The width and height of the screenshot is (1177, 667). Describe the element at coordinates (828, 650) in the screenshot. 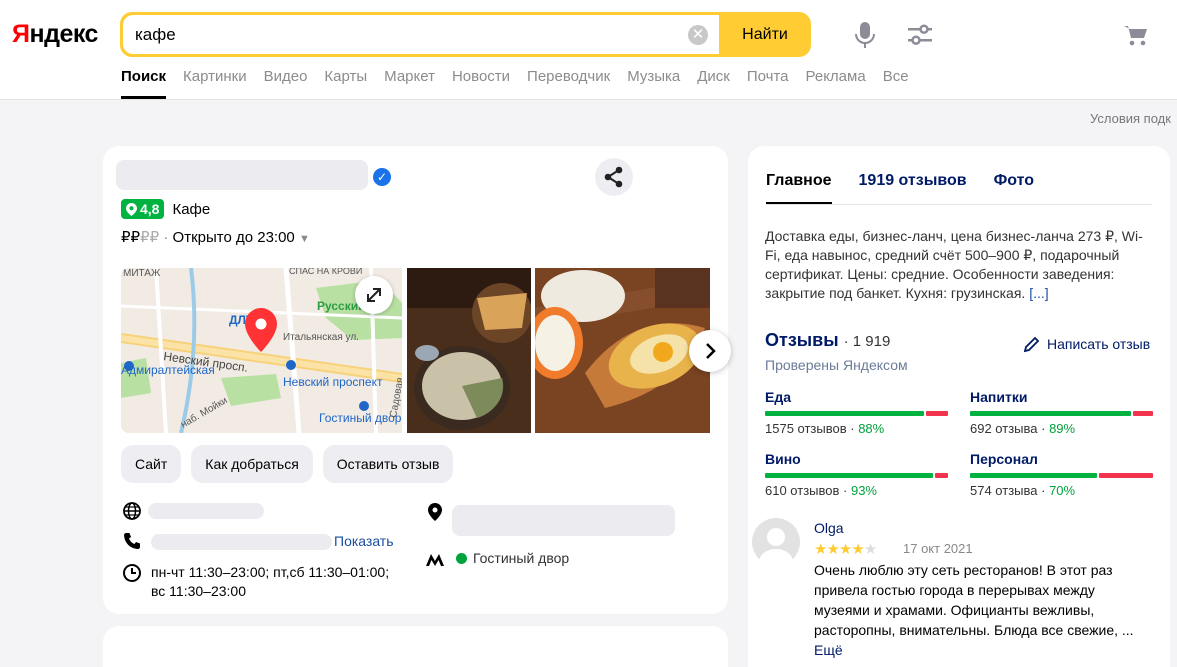

I see `review-more-link: Ещё` at that location.